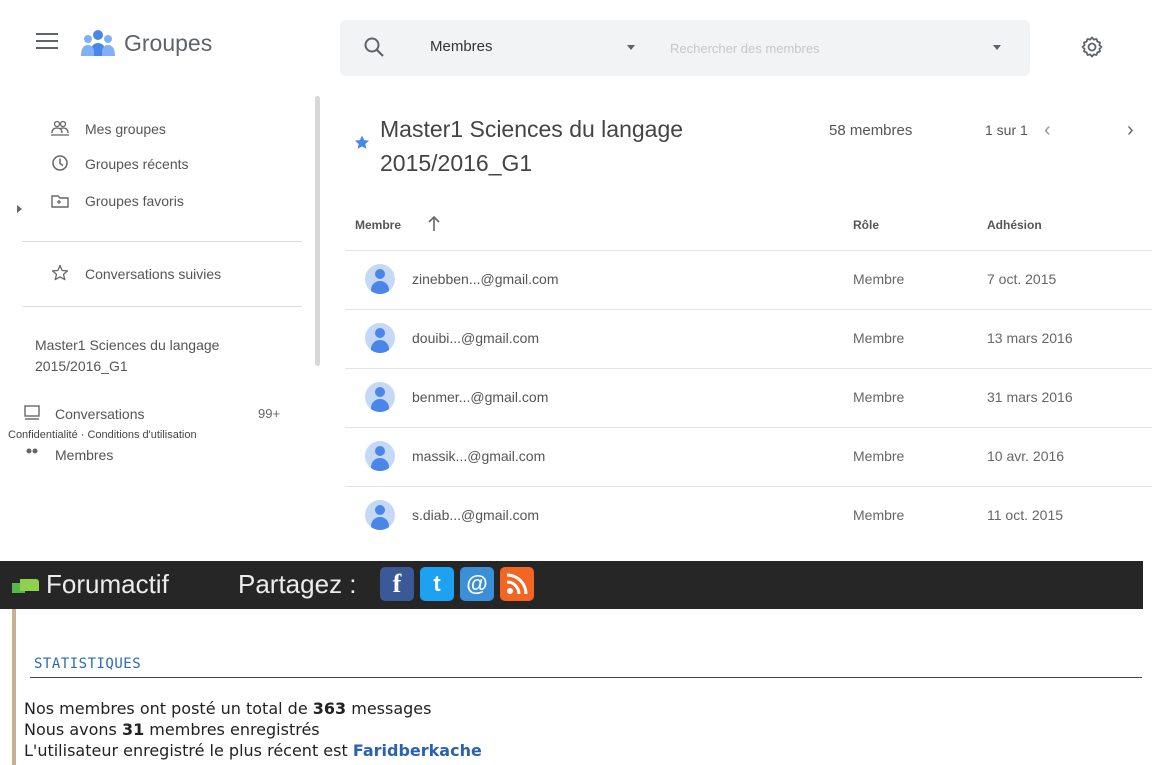  What do you see at coordinates (417, 750) in the screenshot?
I see `newest-user-link: Faridberkache` at bounding box center [417, 750].